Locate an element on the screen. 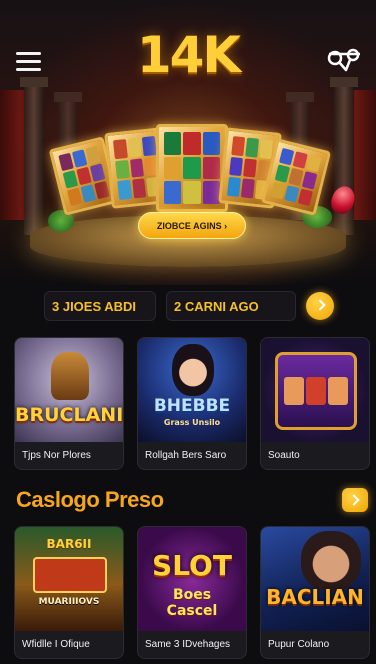 This screenshot has height=664, width=376. game-thumbnail is located at coordinates (315, 390).